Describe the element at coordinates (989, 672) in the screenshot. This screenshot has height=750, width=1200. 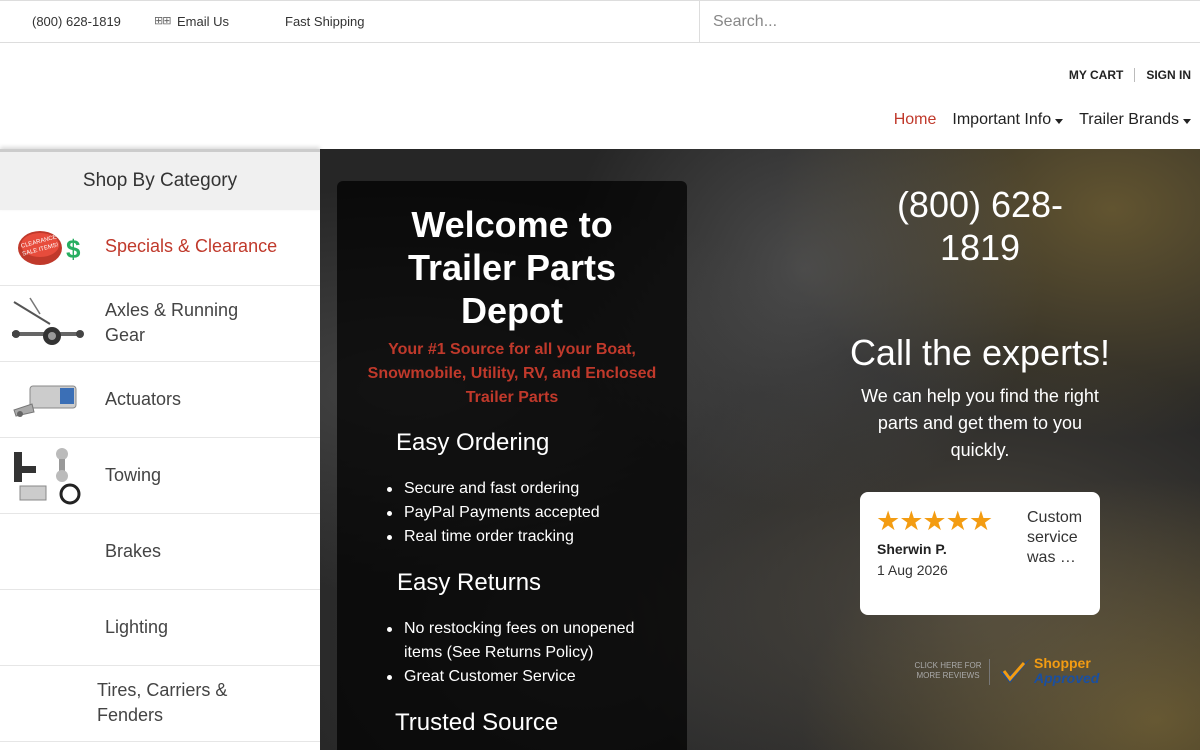
I see `badge-divider` at that location.